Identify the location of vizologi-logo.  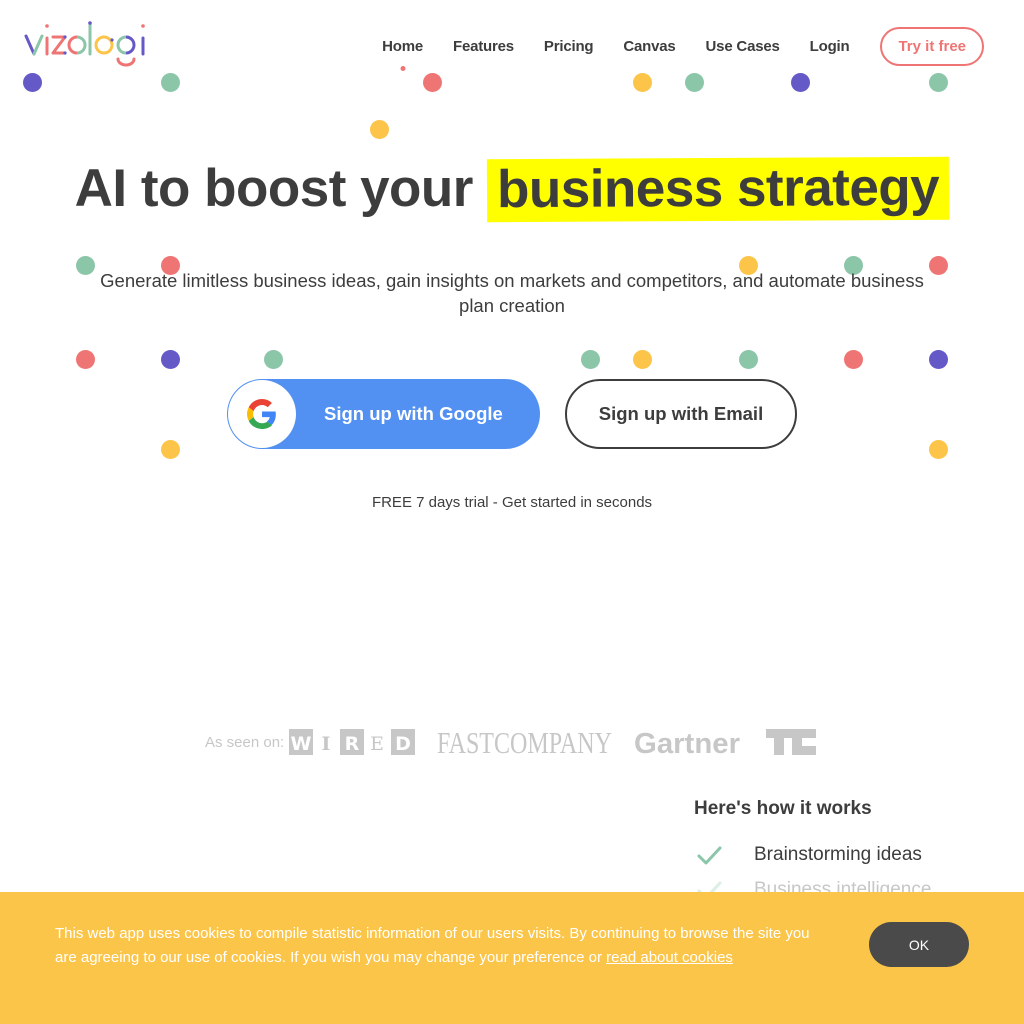
(86, 45).